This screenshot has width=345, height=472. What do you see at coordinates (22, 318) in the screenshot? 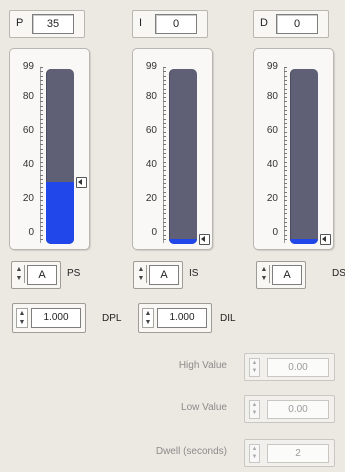
I see `dpl-spin-arrows-icon: ▲ ▼` at bounding box center [22, 318].